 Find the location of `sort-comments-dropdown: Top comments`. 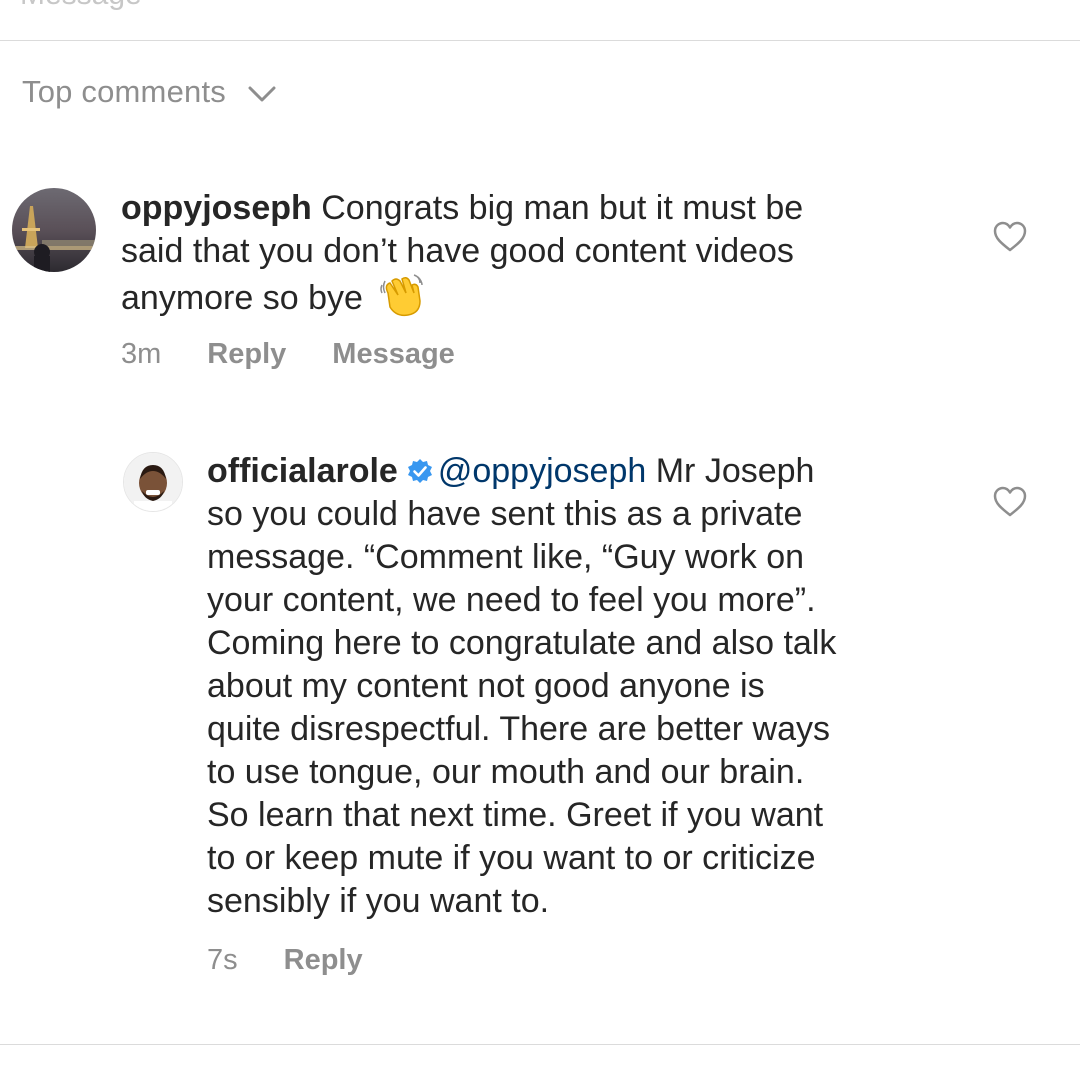

sort-comments-dropdown: Top comments is located at coordinates (149, 92).